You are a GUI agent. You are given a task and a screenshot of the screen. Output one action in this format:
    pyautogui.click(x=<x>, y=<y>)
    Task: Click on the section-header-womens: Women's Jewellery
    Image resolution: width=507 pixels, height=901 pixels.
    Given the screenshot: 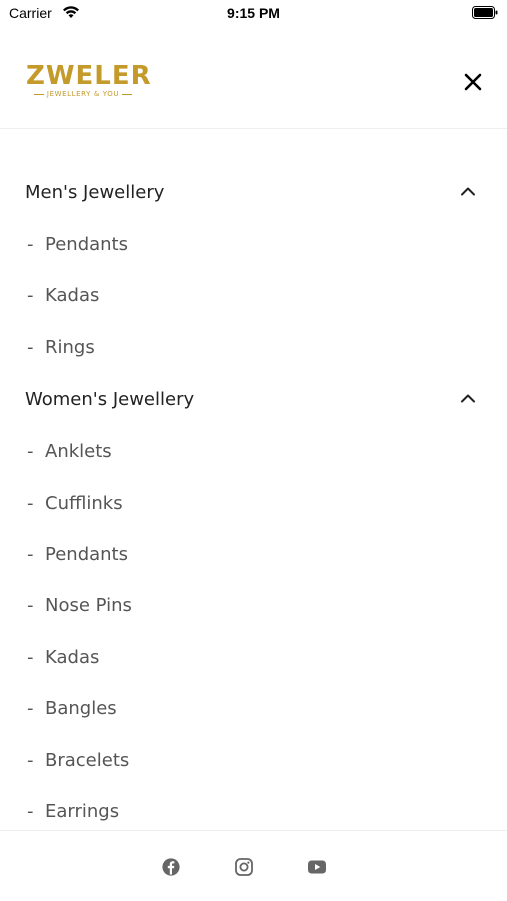 What is the action you would take?
    pyautogui.click(x=253, y=400)
    